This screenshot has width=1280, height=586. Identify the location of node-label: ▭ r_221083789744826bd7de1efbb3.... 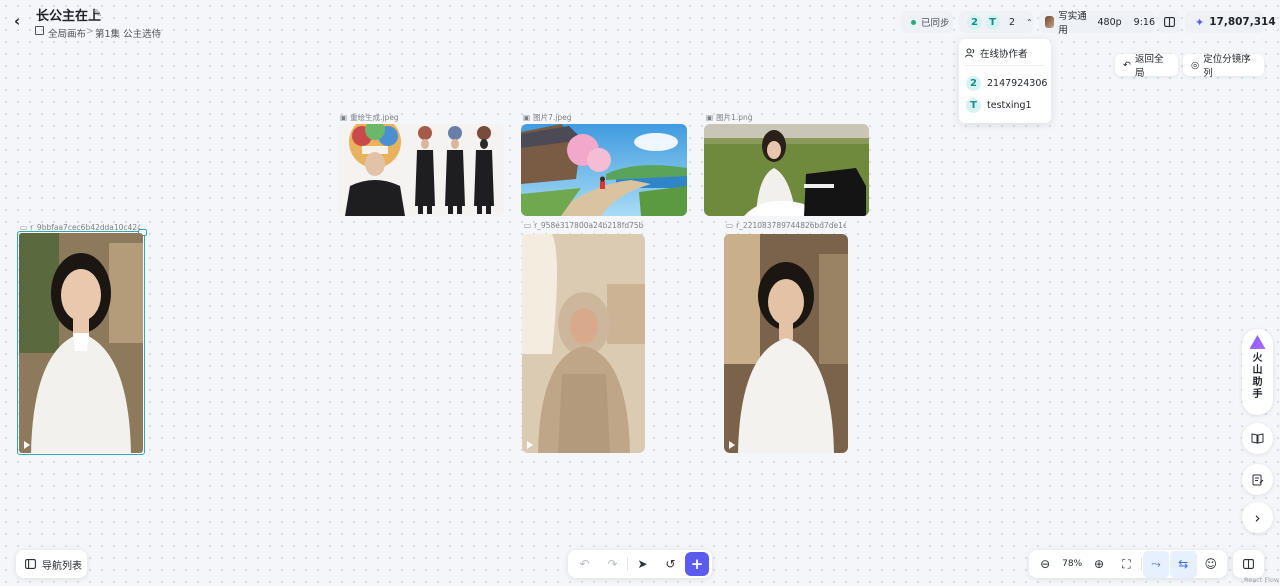
(786, 225).